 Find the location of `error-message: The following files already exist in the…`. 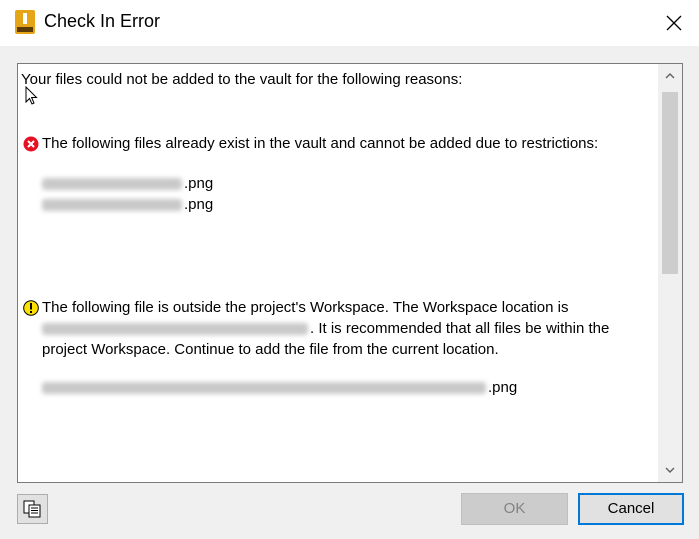

error-message: The following files already exist in the… is located at coordinates (320, 143).